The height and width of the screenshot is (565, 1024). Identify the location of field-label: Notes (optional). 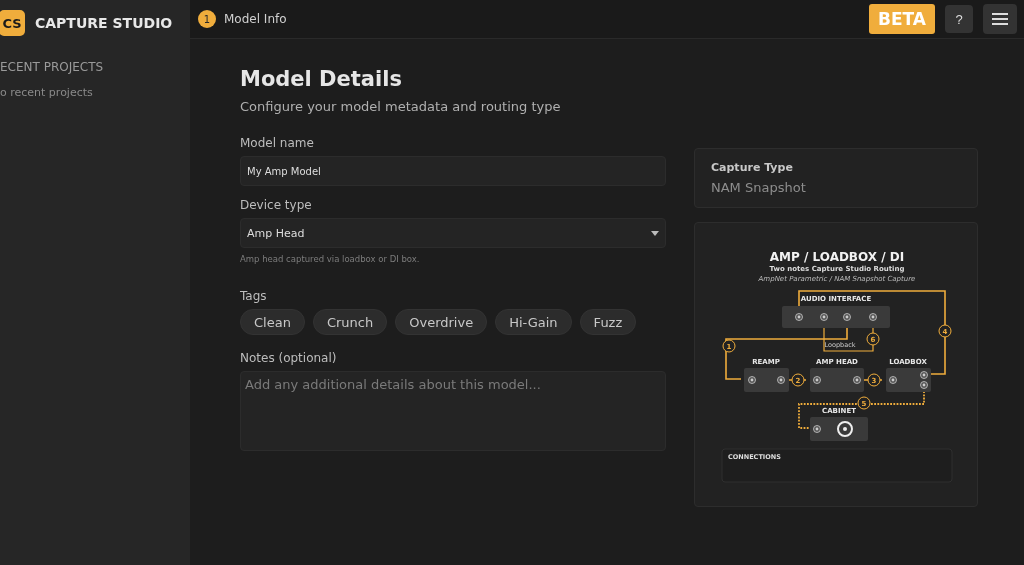
(289, 358).